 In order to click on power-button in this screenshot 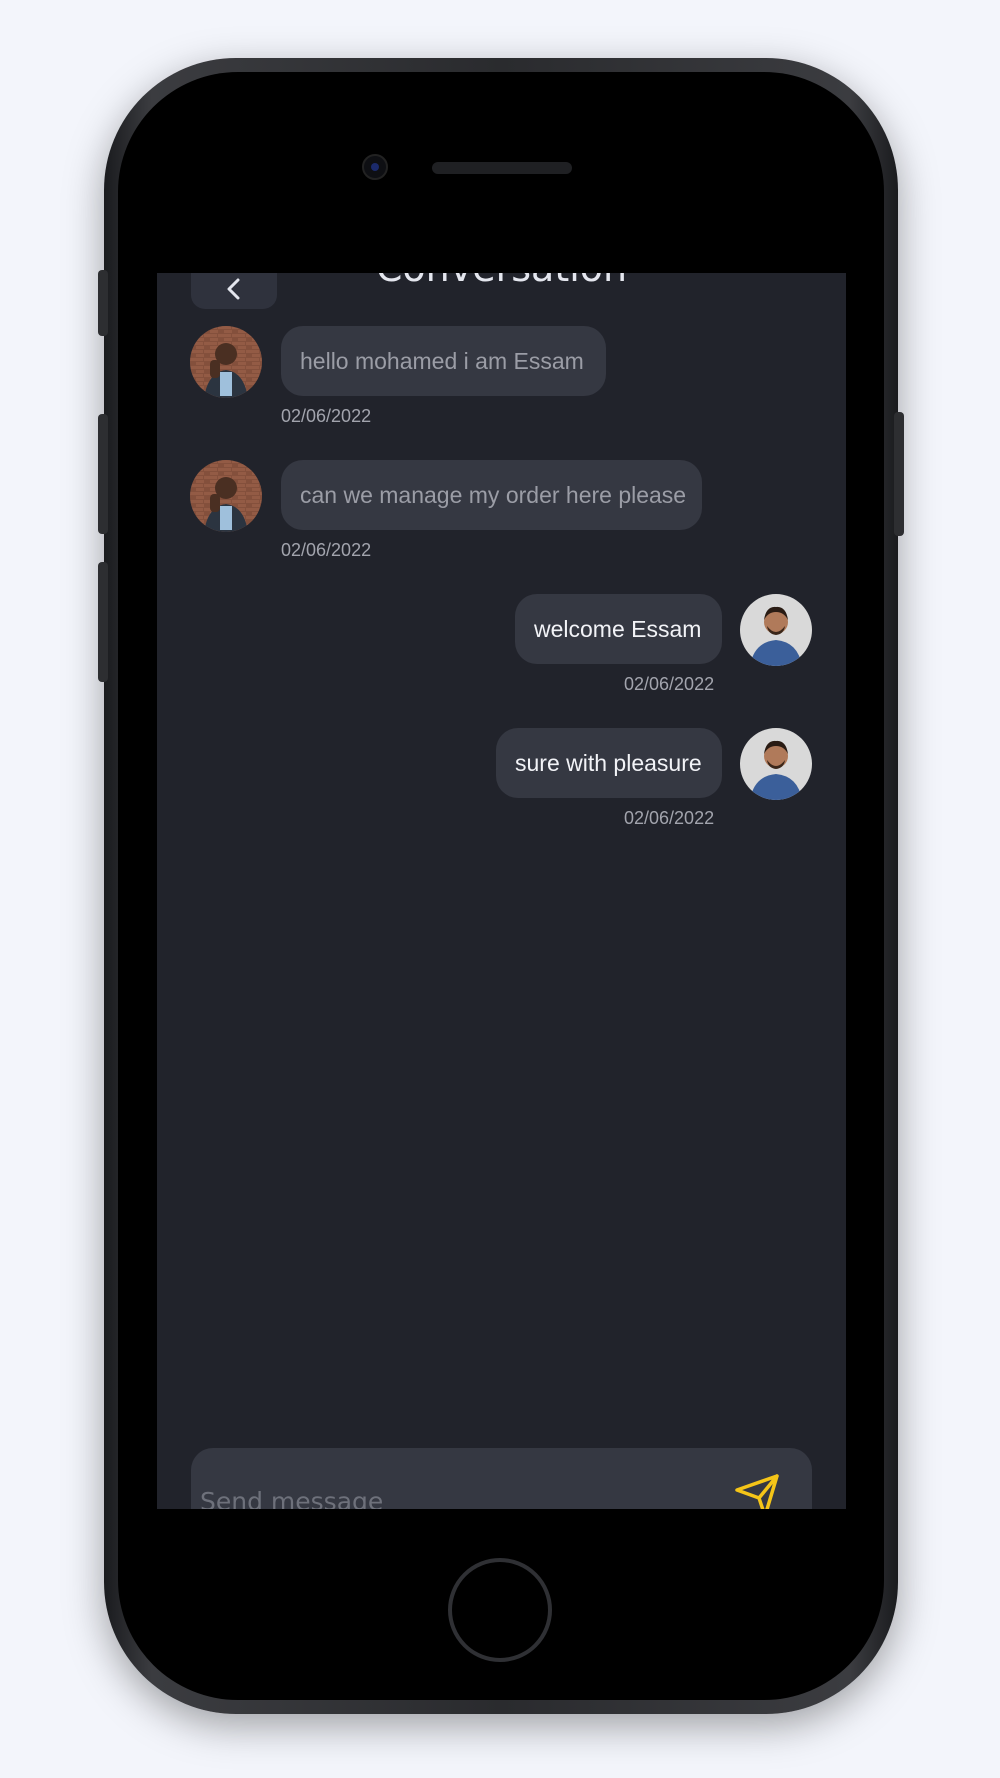, I will do `click(899, 474)`.